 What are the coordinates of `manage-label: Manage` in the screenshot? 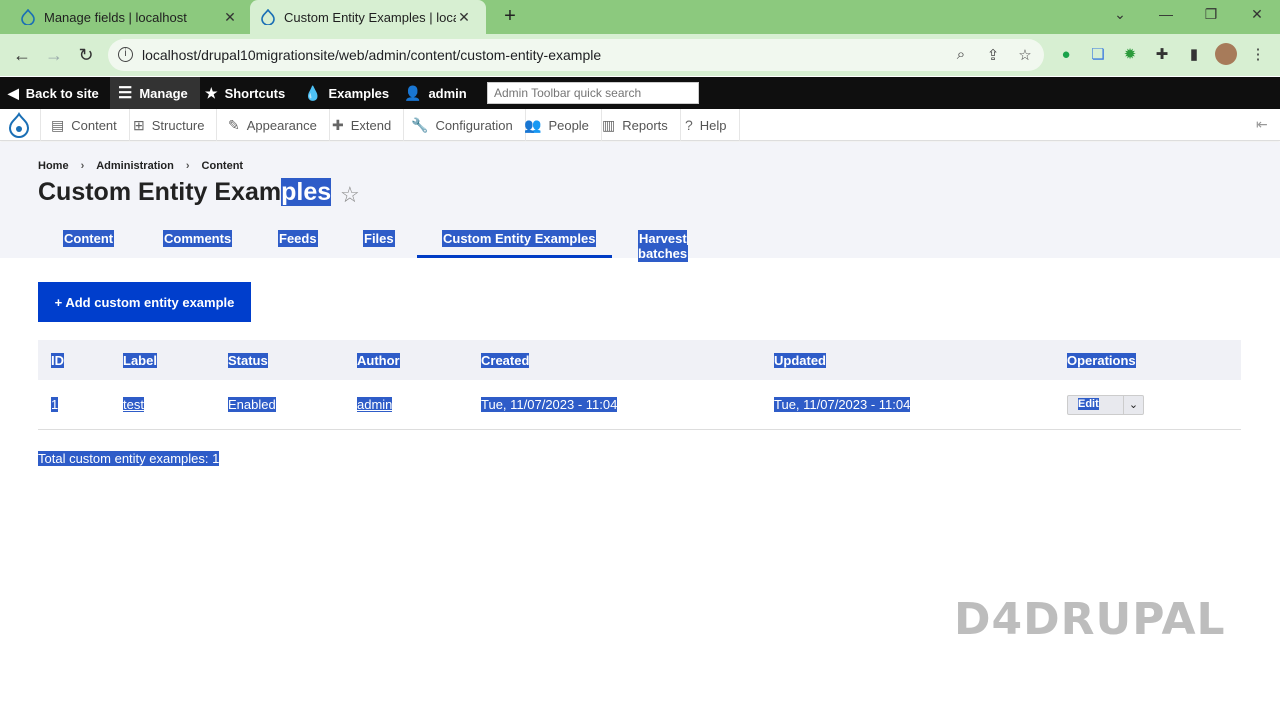 It's located at (163, 93).